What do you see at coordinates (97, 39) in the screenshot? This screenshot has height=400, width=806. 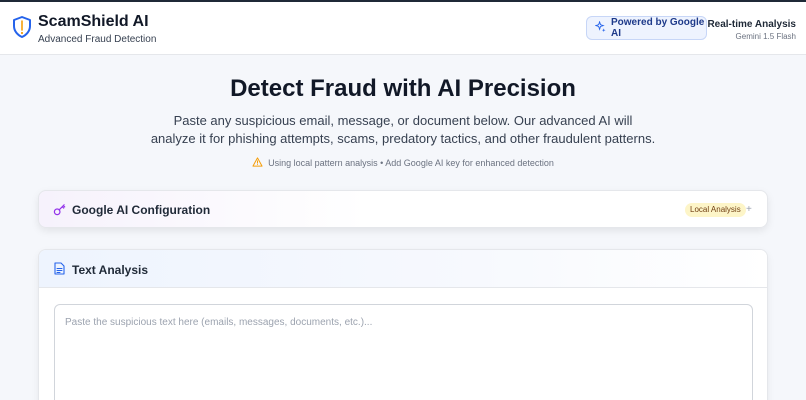 I see `brand-subtitle: Advanced Fraud Detection` at bounding box center [97, 39].